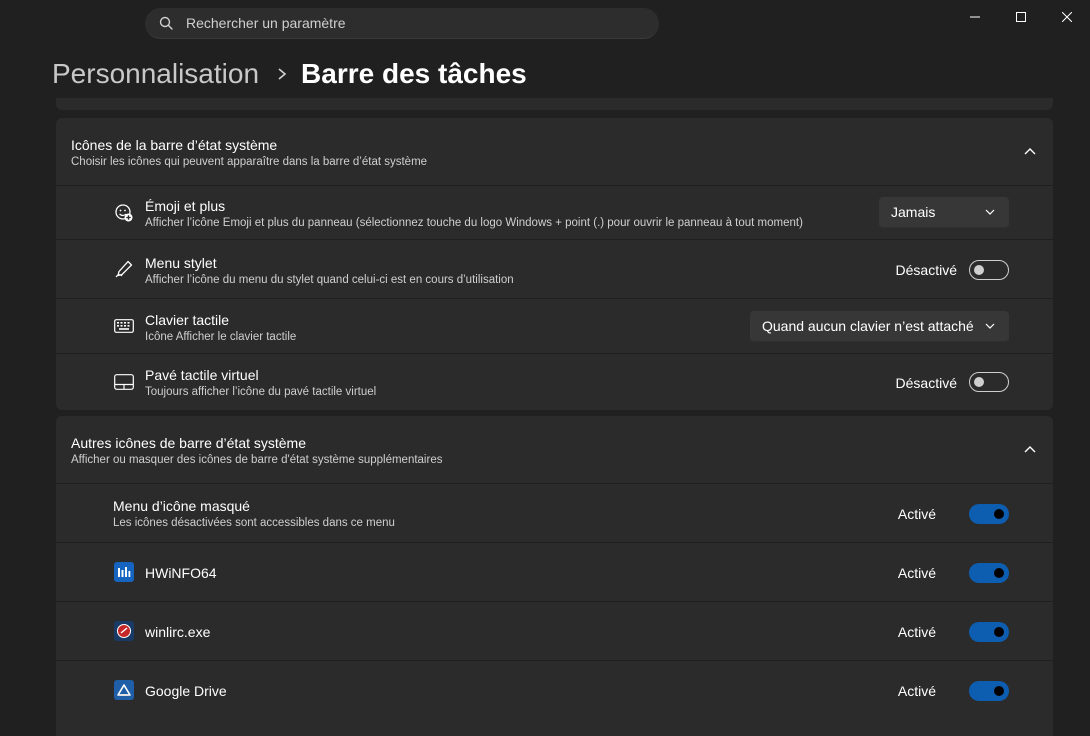 This screenshot has height=736, width=1090. I want to click on dropdown-value: Quand aucun clavier n’est attaché, so click(868, 326).